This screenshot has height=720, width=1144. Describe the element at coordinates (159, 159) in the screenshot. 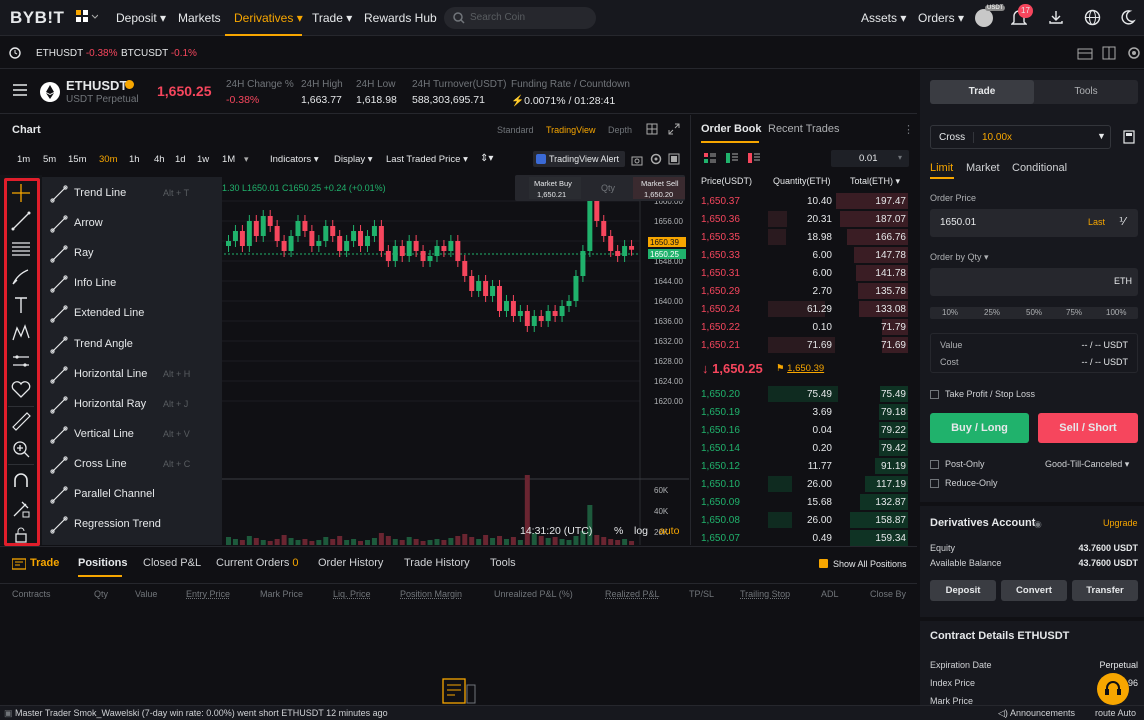

I see `interval-4h: 4h` at that location.